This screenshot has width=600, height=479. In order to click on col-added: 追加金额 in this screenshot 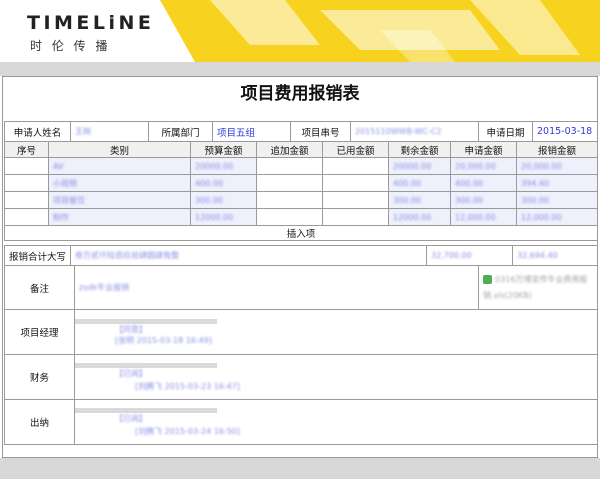, I will do `click(289, 149)`.